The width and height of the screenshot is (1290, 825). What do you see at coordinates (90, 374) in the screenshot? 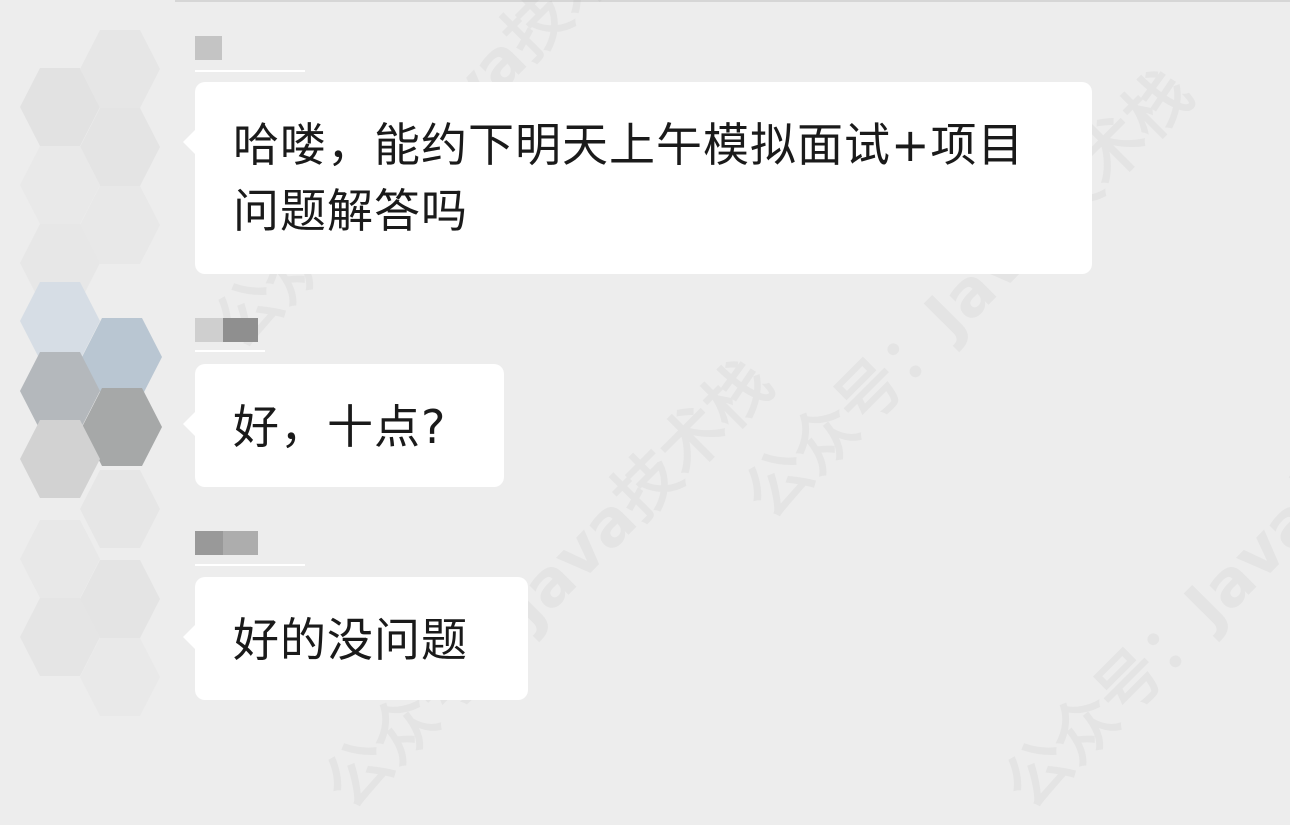
I see `avatar-column` at bounding box center [90, 374].